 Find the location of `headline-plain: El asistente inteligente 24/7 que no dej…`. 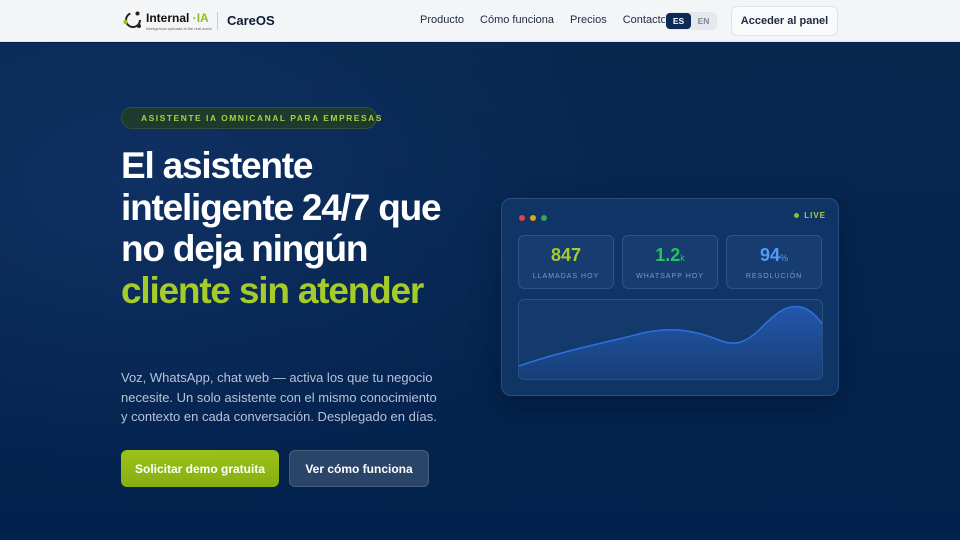

headline-plain: El asistente inteligente 24/7 que no dej… is located at coordinates (281, 207).